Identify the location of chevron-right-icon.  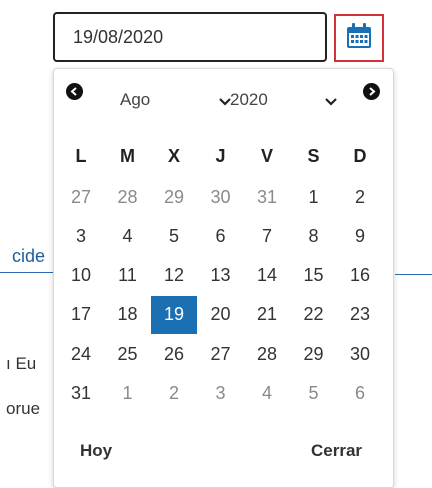
(372, 91).